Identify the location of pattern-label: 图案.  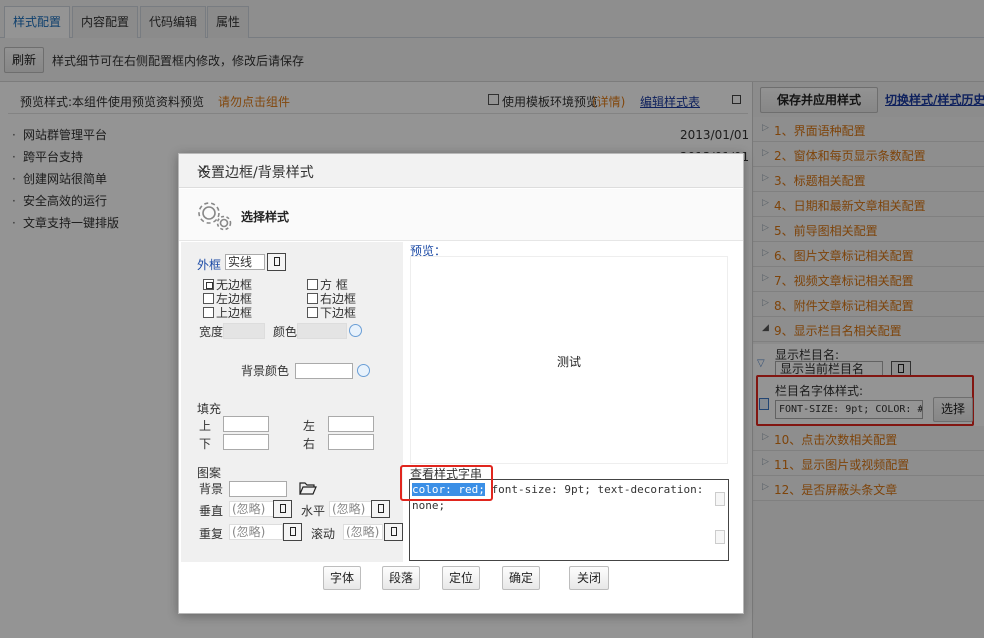
(209, 473).